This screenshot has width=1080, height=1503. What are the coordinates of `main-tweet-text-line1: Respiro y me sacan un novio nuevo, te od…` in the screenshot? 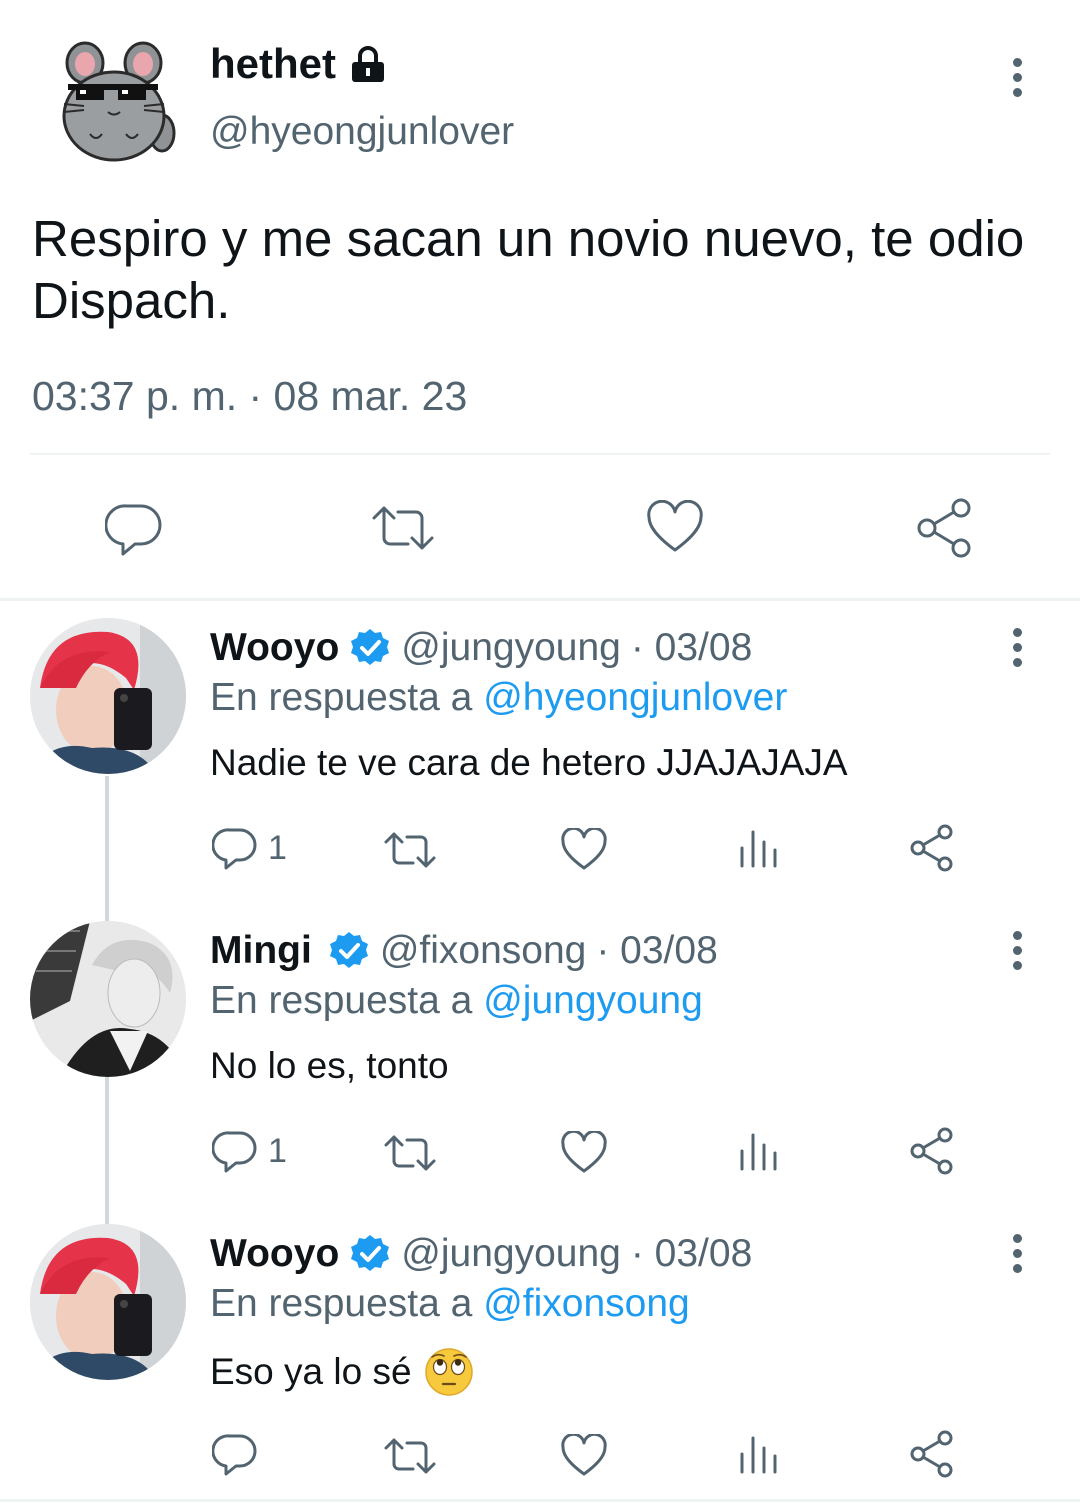 It's located at (528, 238).